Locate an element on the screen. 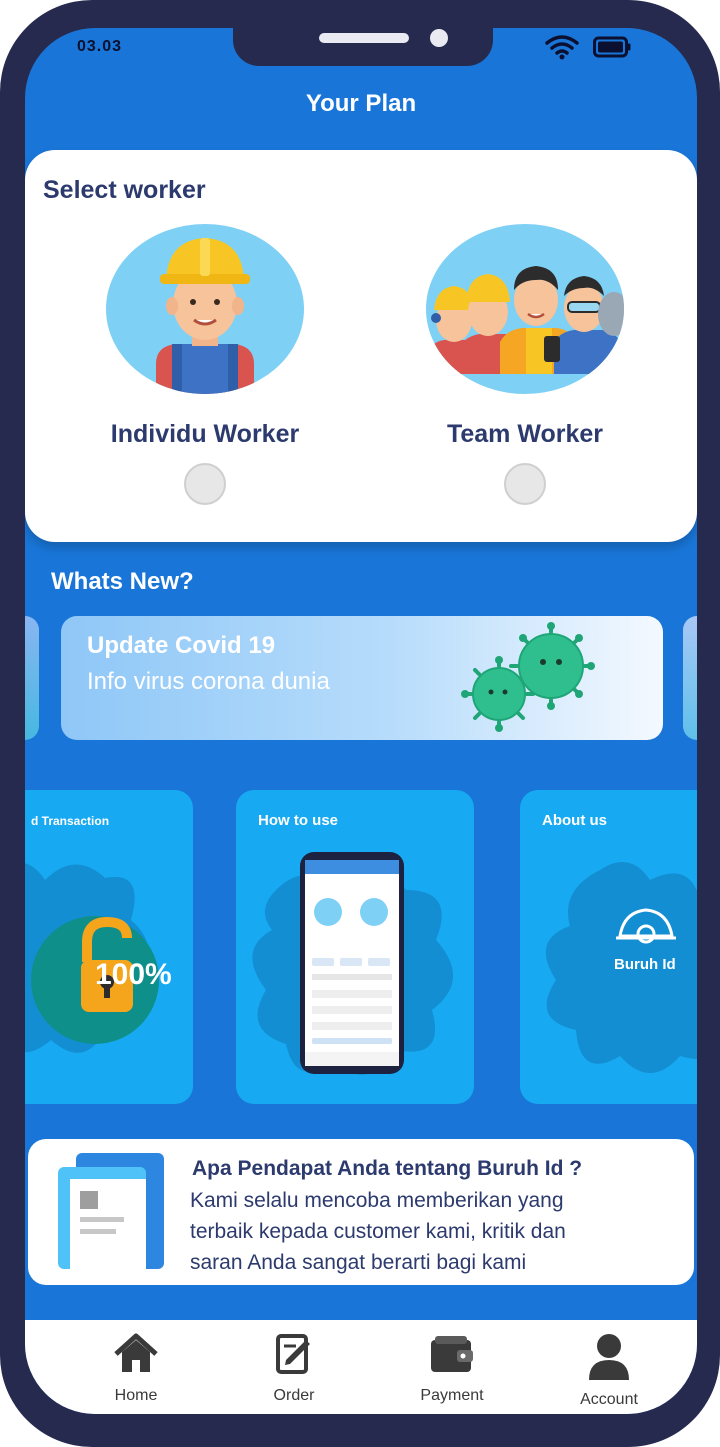  nav-label-order: Order is located at coordinates (294, 1395).